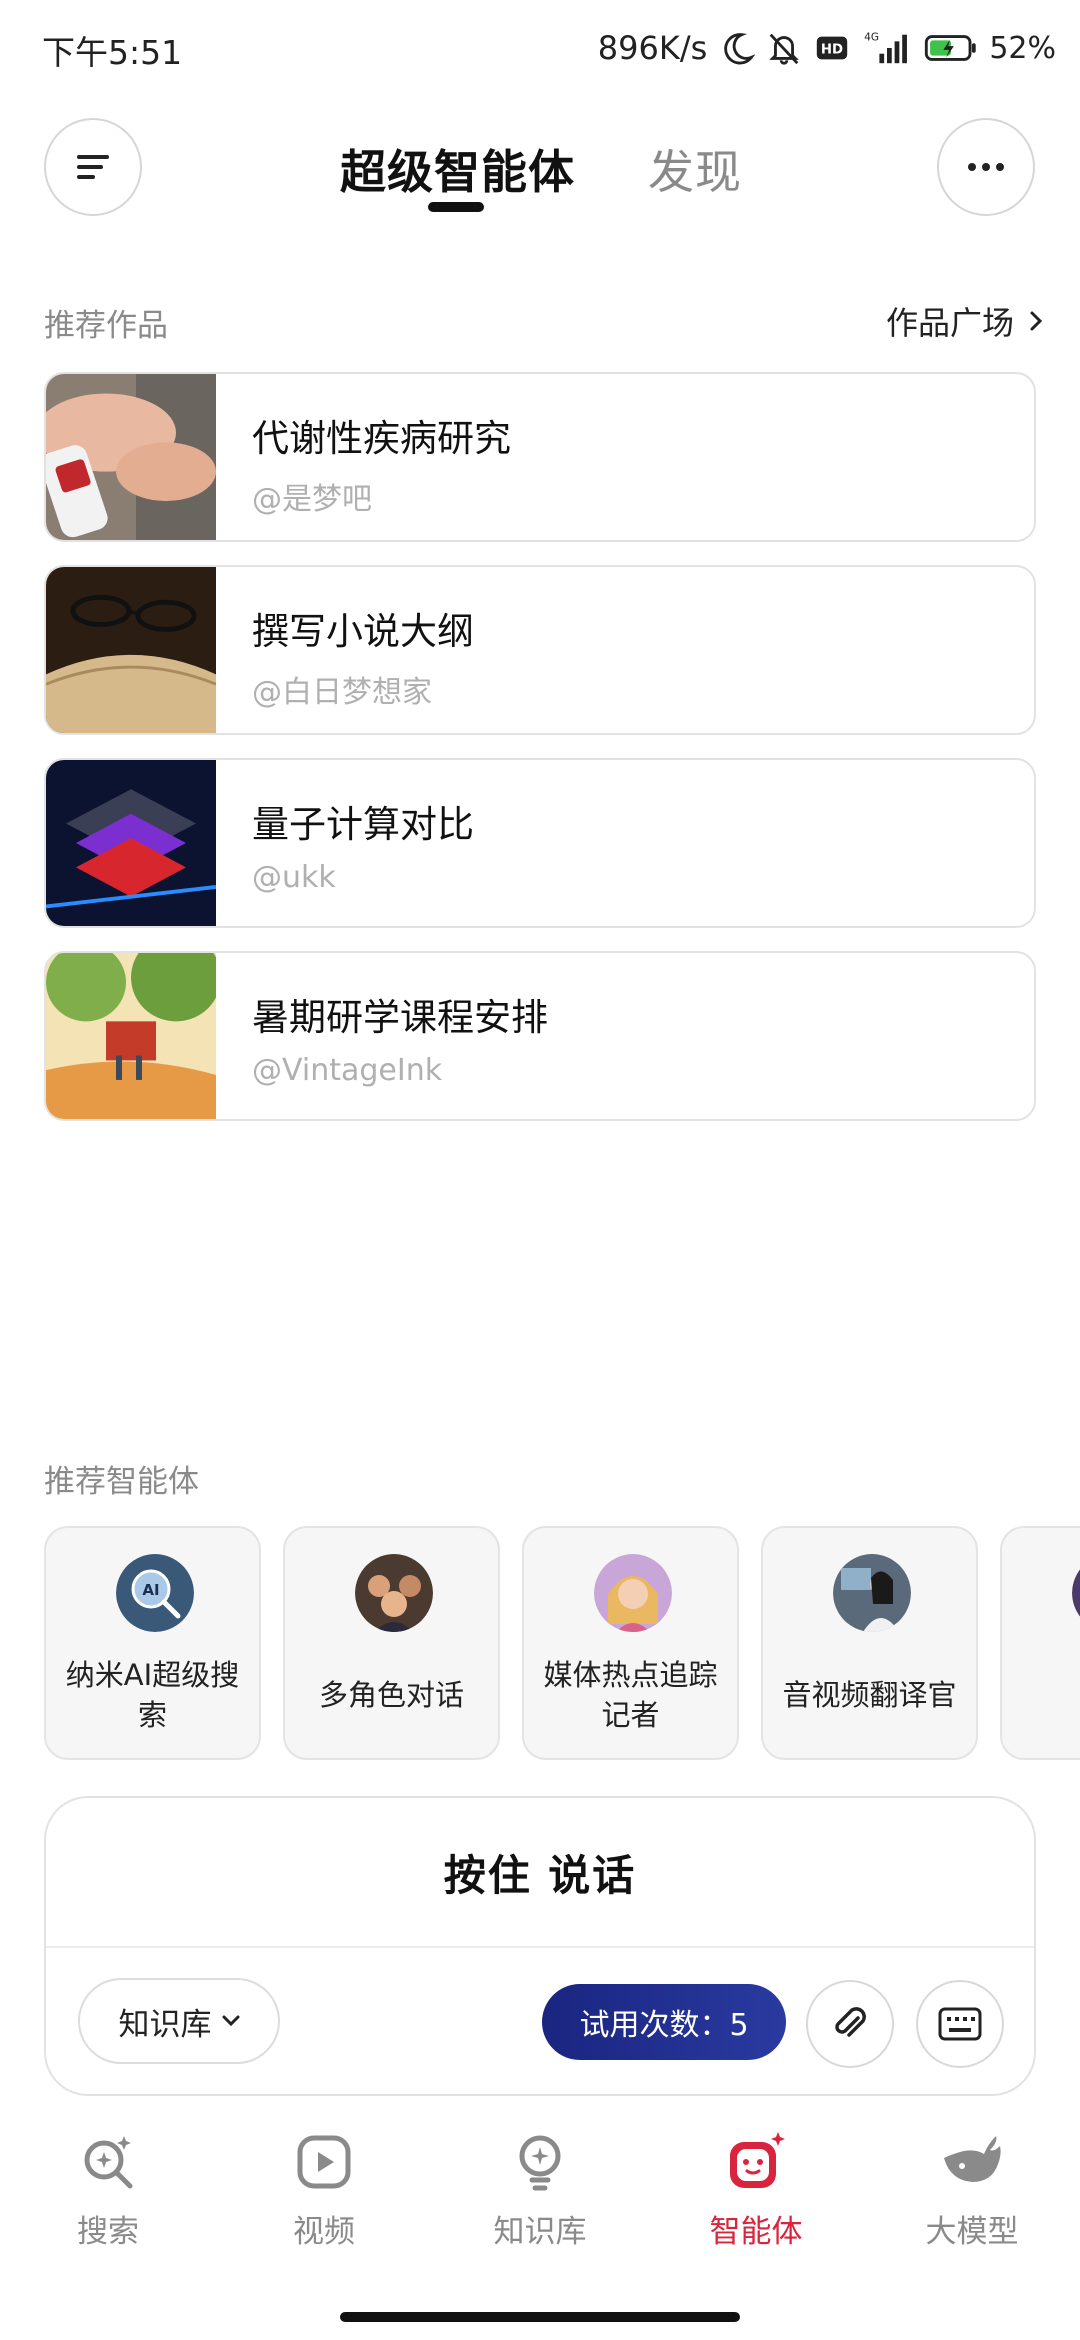 The image size is (1080, 2340). What do you see at coordinates (1040, 1643) in the screenshot?
I see `agent-card: 一句` at bounding box center [1040, 1643].